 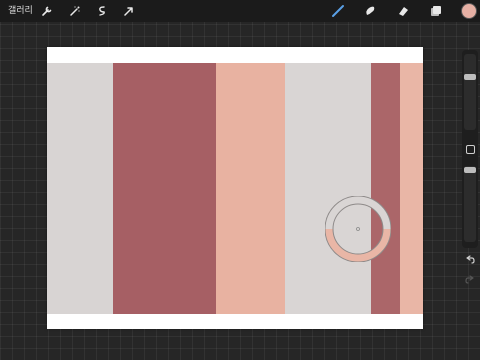 What do you see at coordinates (436, 11) in the screenshot?
I see `layers-icon` at bounding box center [436, 11].